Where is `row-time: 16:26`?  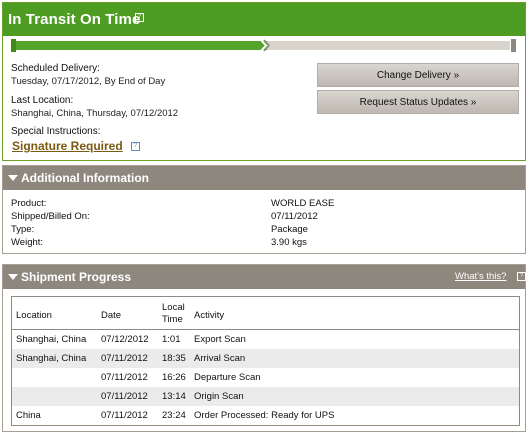
row-time: 16:26 is located at coordinates (174, 377).